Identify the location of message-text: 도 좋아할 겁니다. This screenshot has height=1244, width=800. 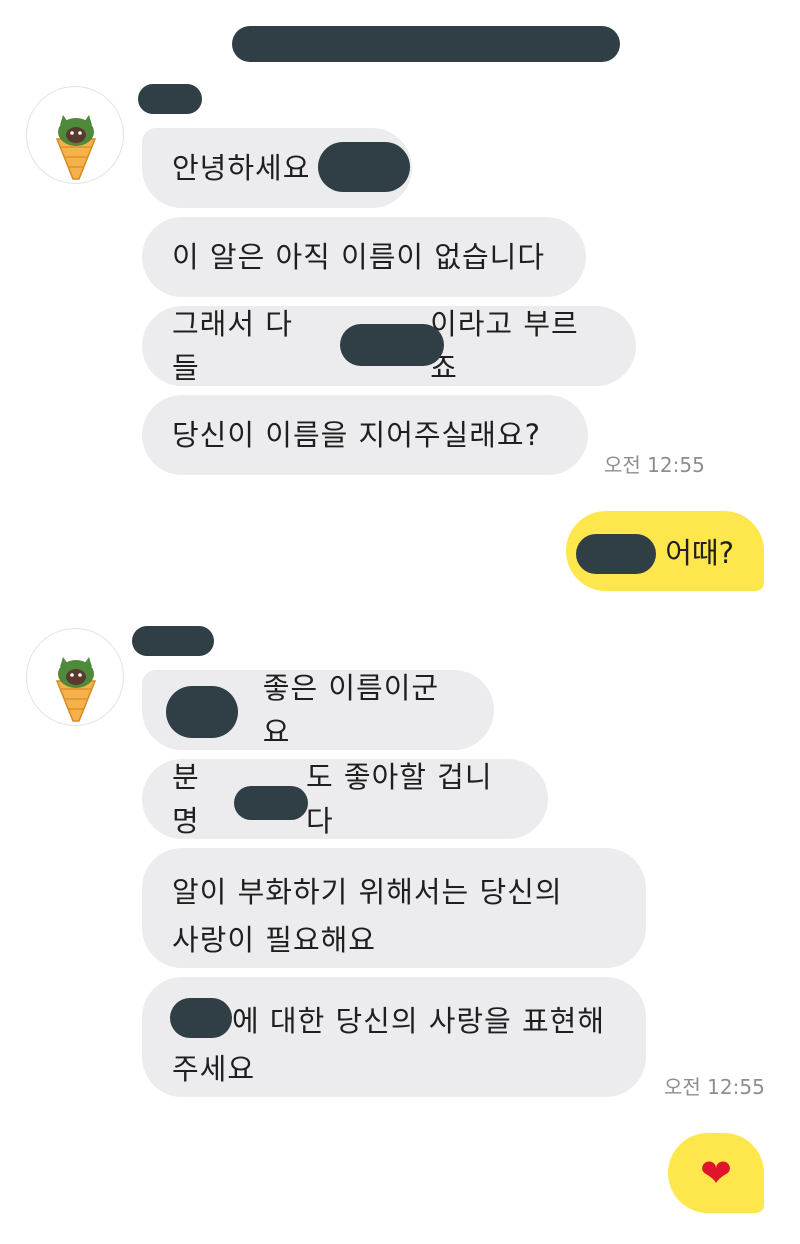
(399, 799).